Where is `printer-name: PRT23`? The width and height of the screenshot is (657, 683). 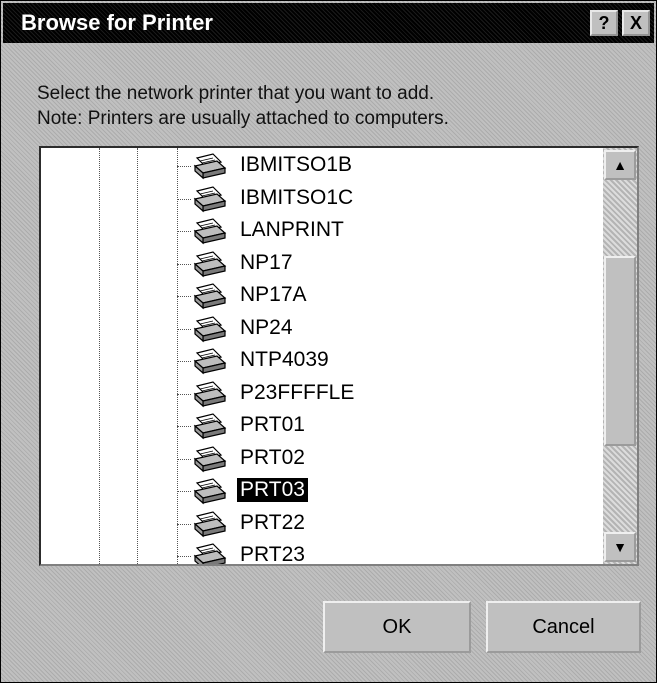
printer-name: PRT23 is located at coordinates (272, 553).